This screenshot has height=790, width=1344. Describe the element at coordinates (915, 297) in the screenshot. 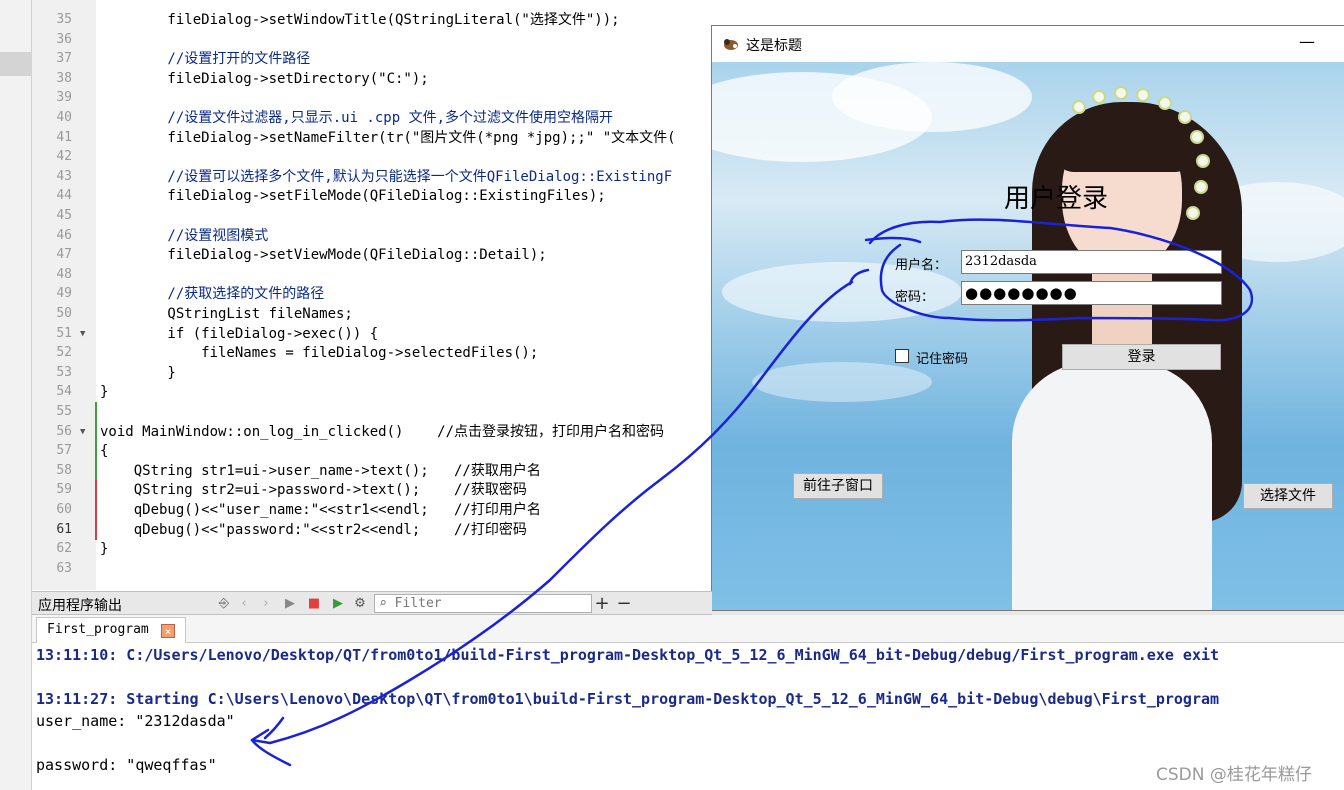

I see `password-label: 密码：` at that location.